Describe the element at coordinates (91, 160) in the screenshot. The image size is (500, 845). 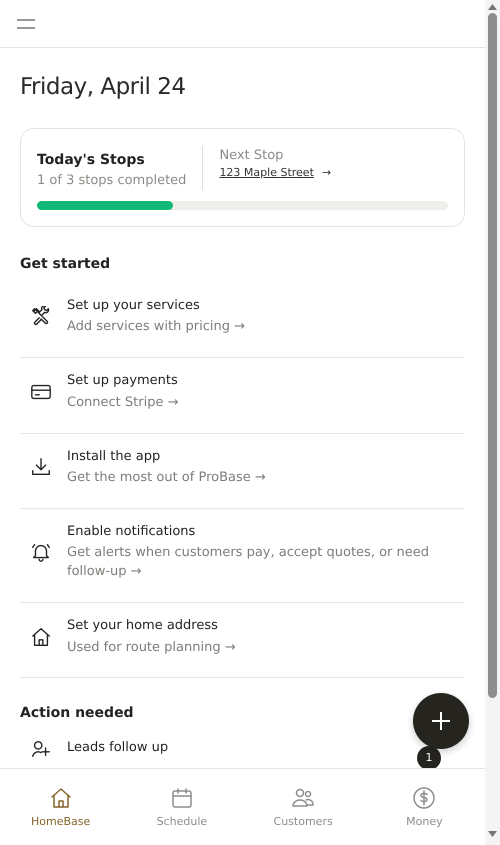
I see `card-title: Today's Stops` at that location.